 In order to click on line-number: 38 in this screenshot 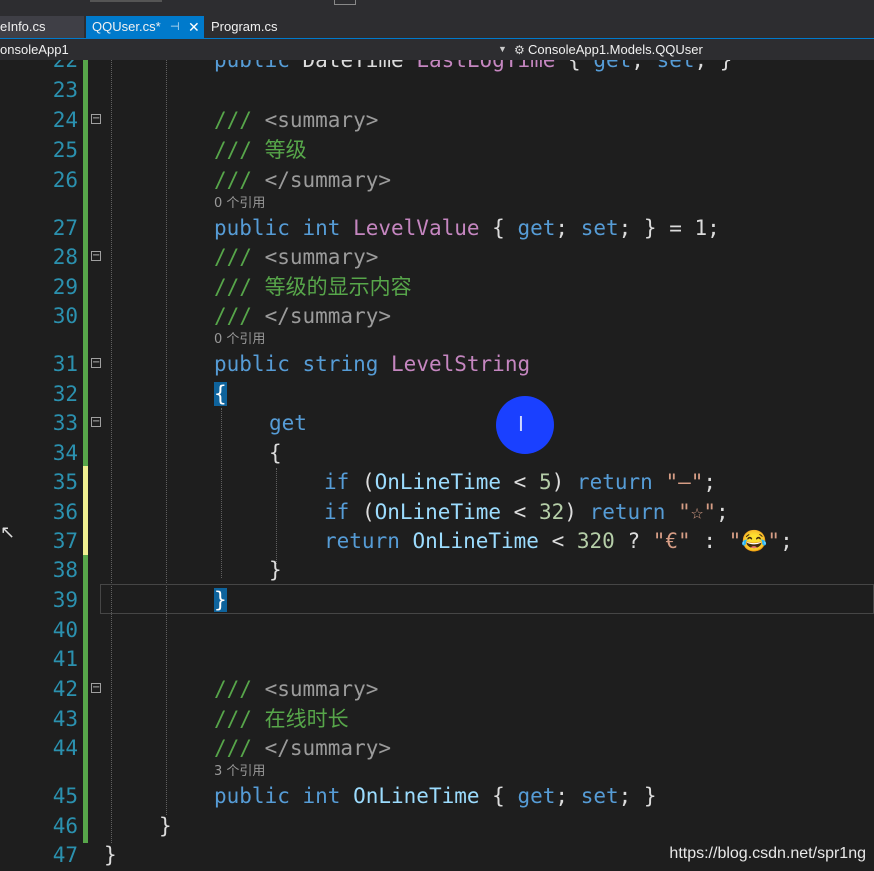, I will do `click(65, 570)`.